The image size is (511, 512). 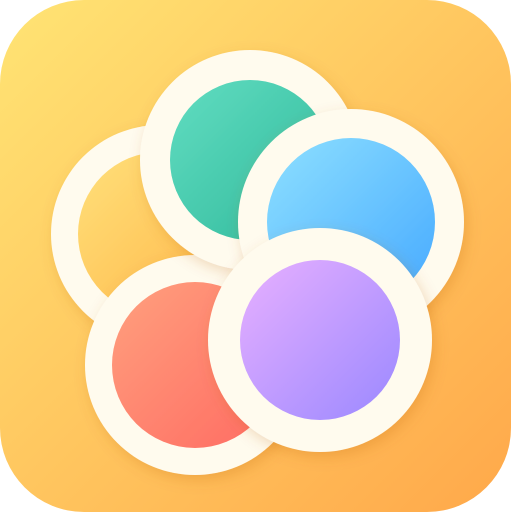 I want to click on purple-petal-fill, so click(x=320, y=340).